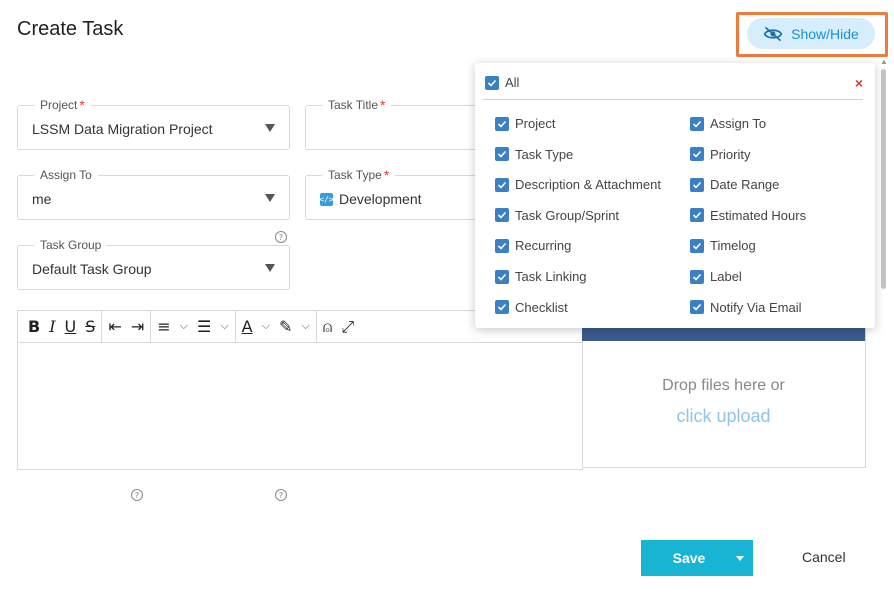  I want to click on font-color-icon: A, so click(247, 326).